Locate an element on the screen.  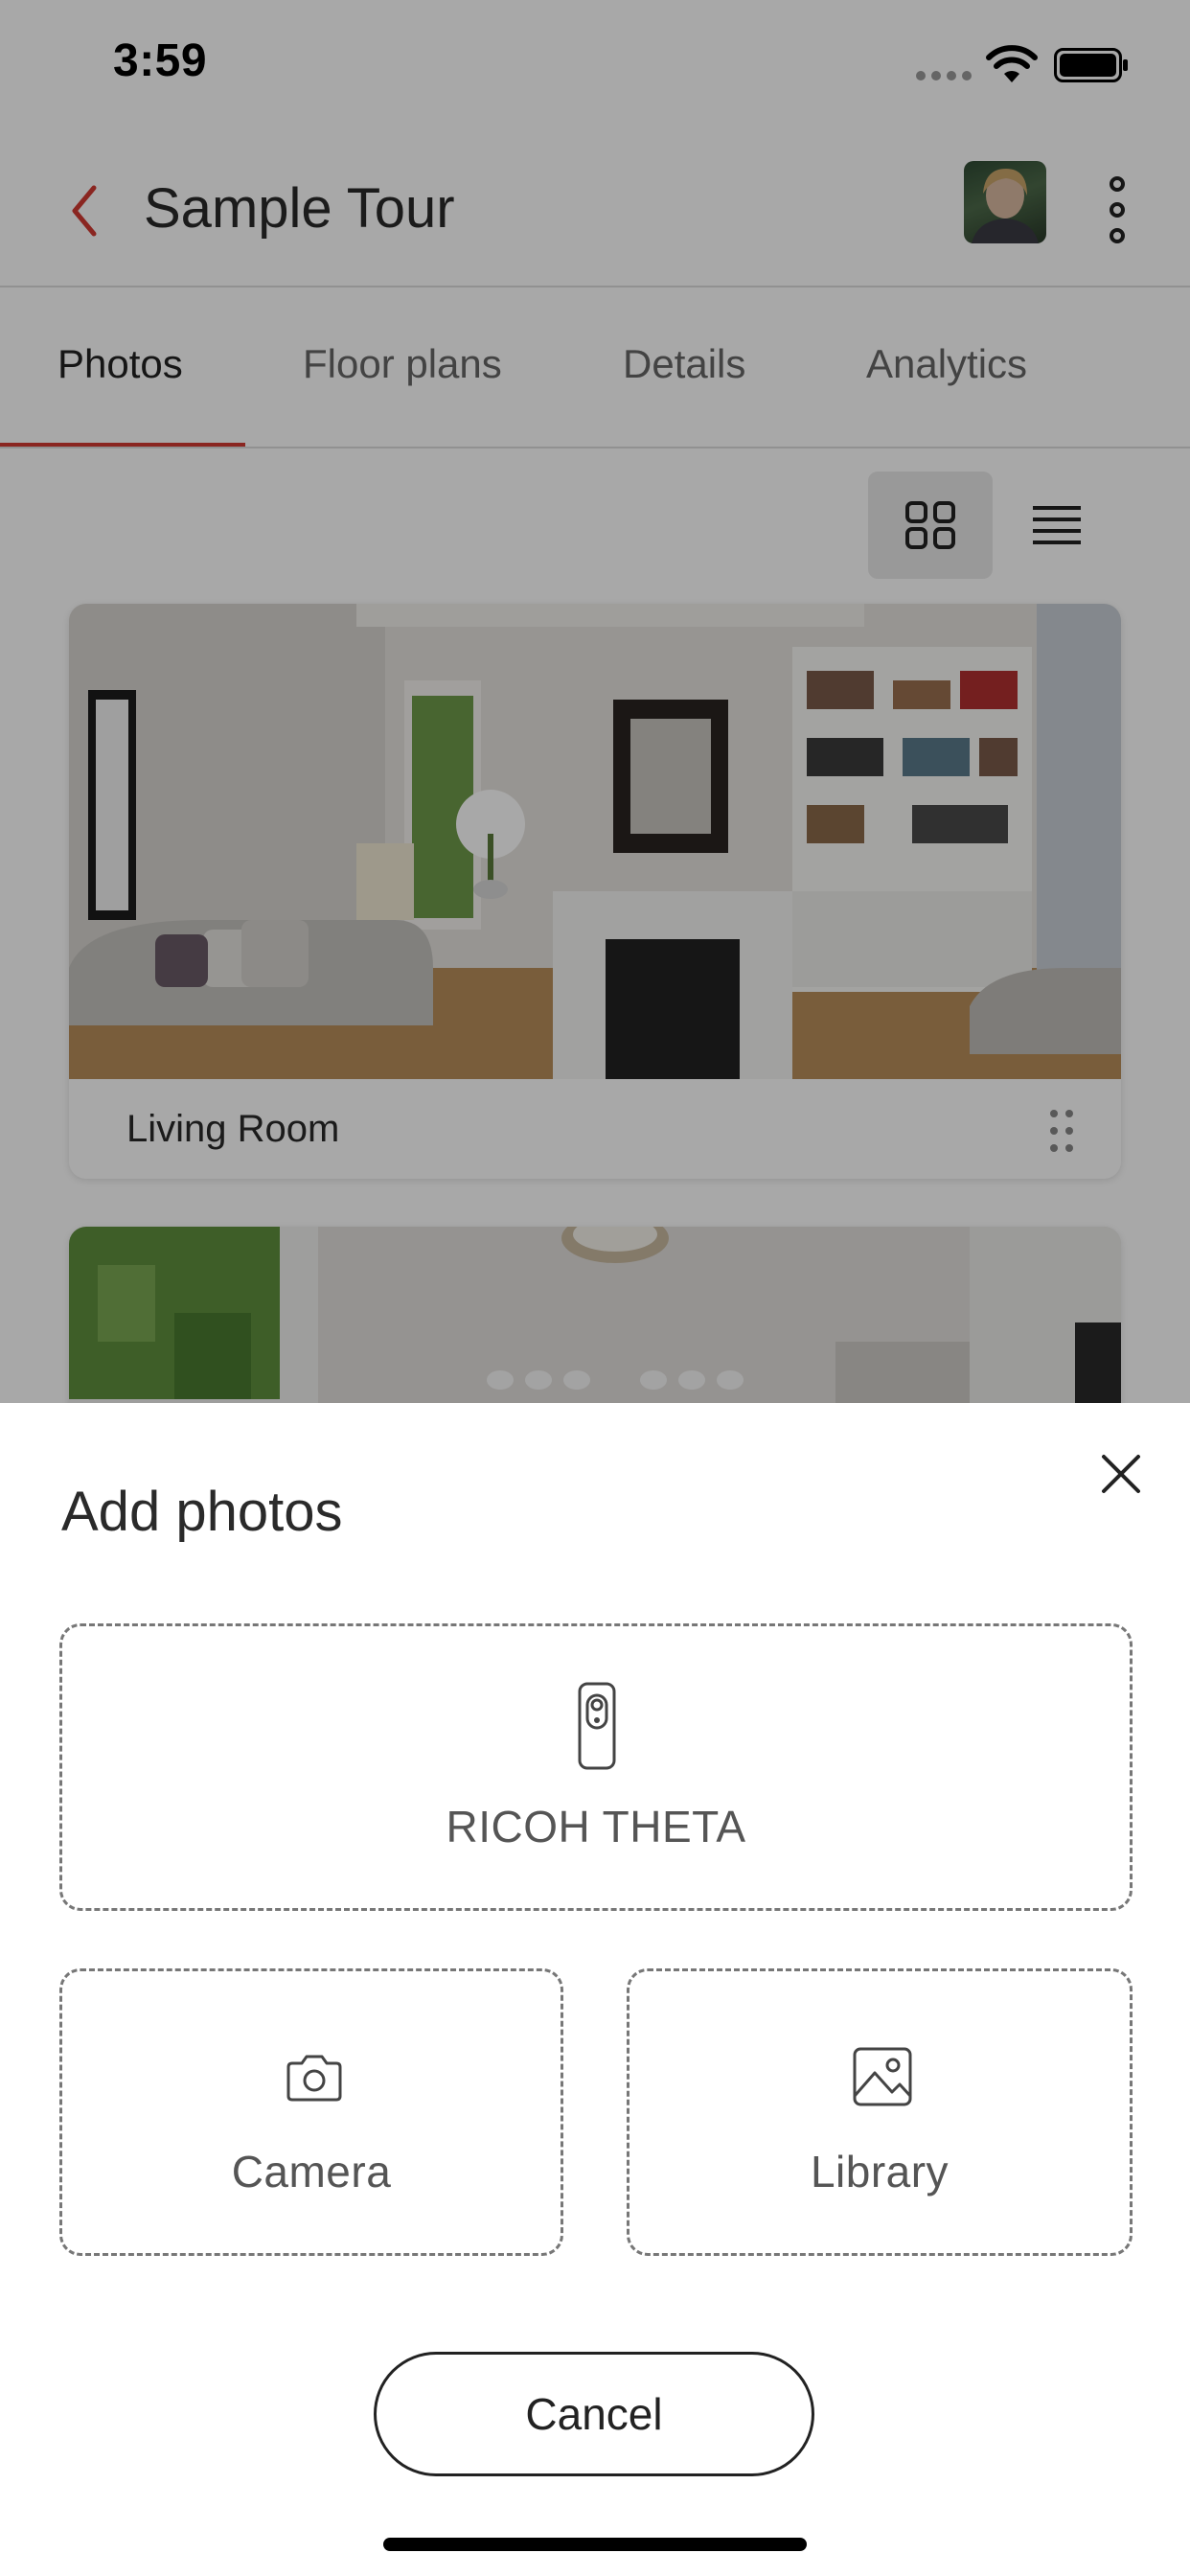
camera-label: Camera is located at coordinates (311, 2171).